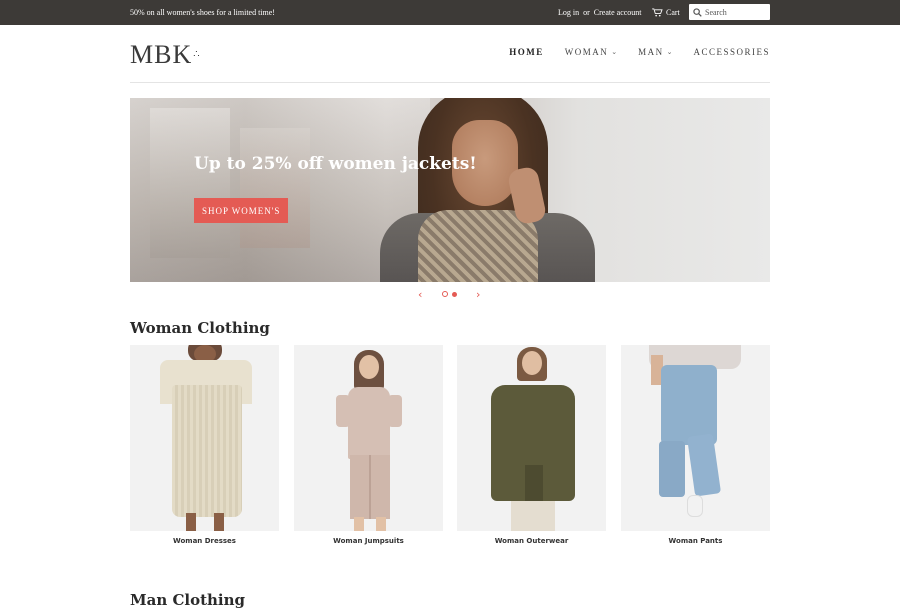 The width and height of the screenshot is (900, 609). What do you see at coordinates (161, 54) in the screenshot?
I see `logo-text: MBK` at bounding box center [161, 54].